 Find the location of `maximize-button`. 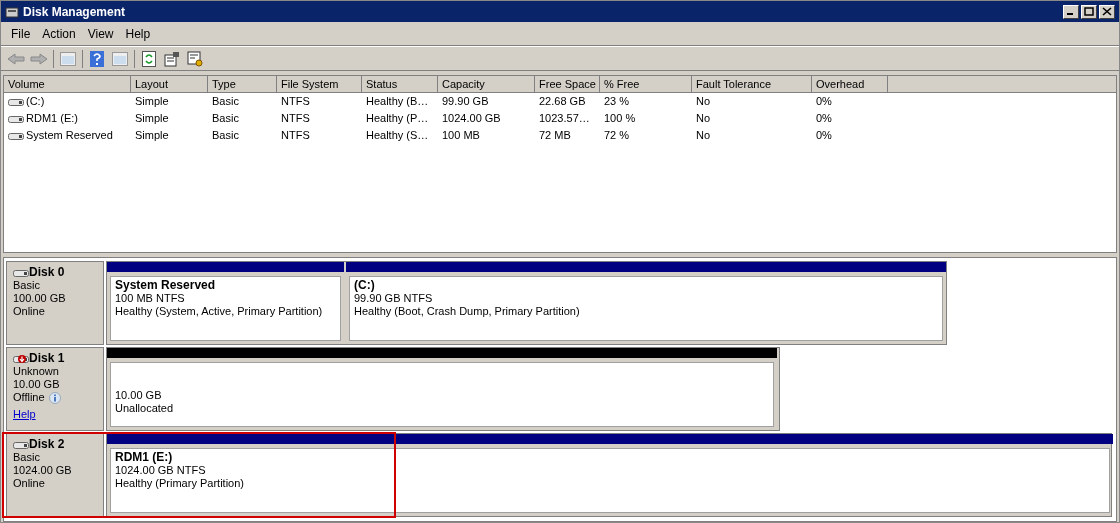

maximize-button is located at coordinates (1089, 11).